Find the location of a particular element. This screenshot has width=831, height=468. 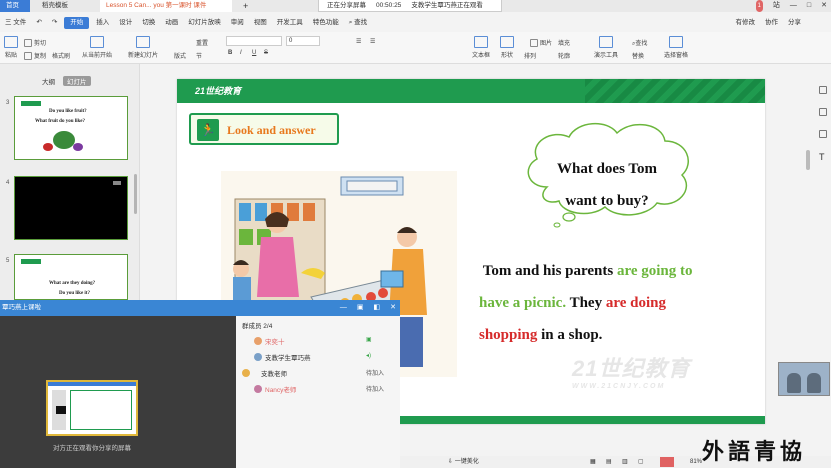

slide-number: 4 is located at coordinates (8, 183).